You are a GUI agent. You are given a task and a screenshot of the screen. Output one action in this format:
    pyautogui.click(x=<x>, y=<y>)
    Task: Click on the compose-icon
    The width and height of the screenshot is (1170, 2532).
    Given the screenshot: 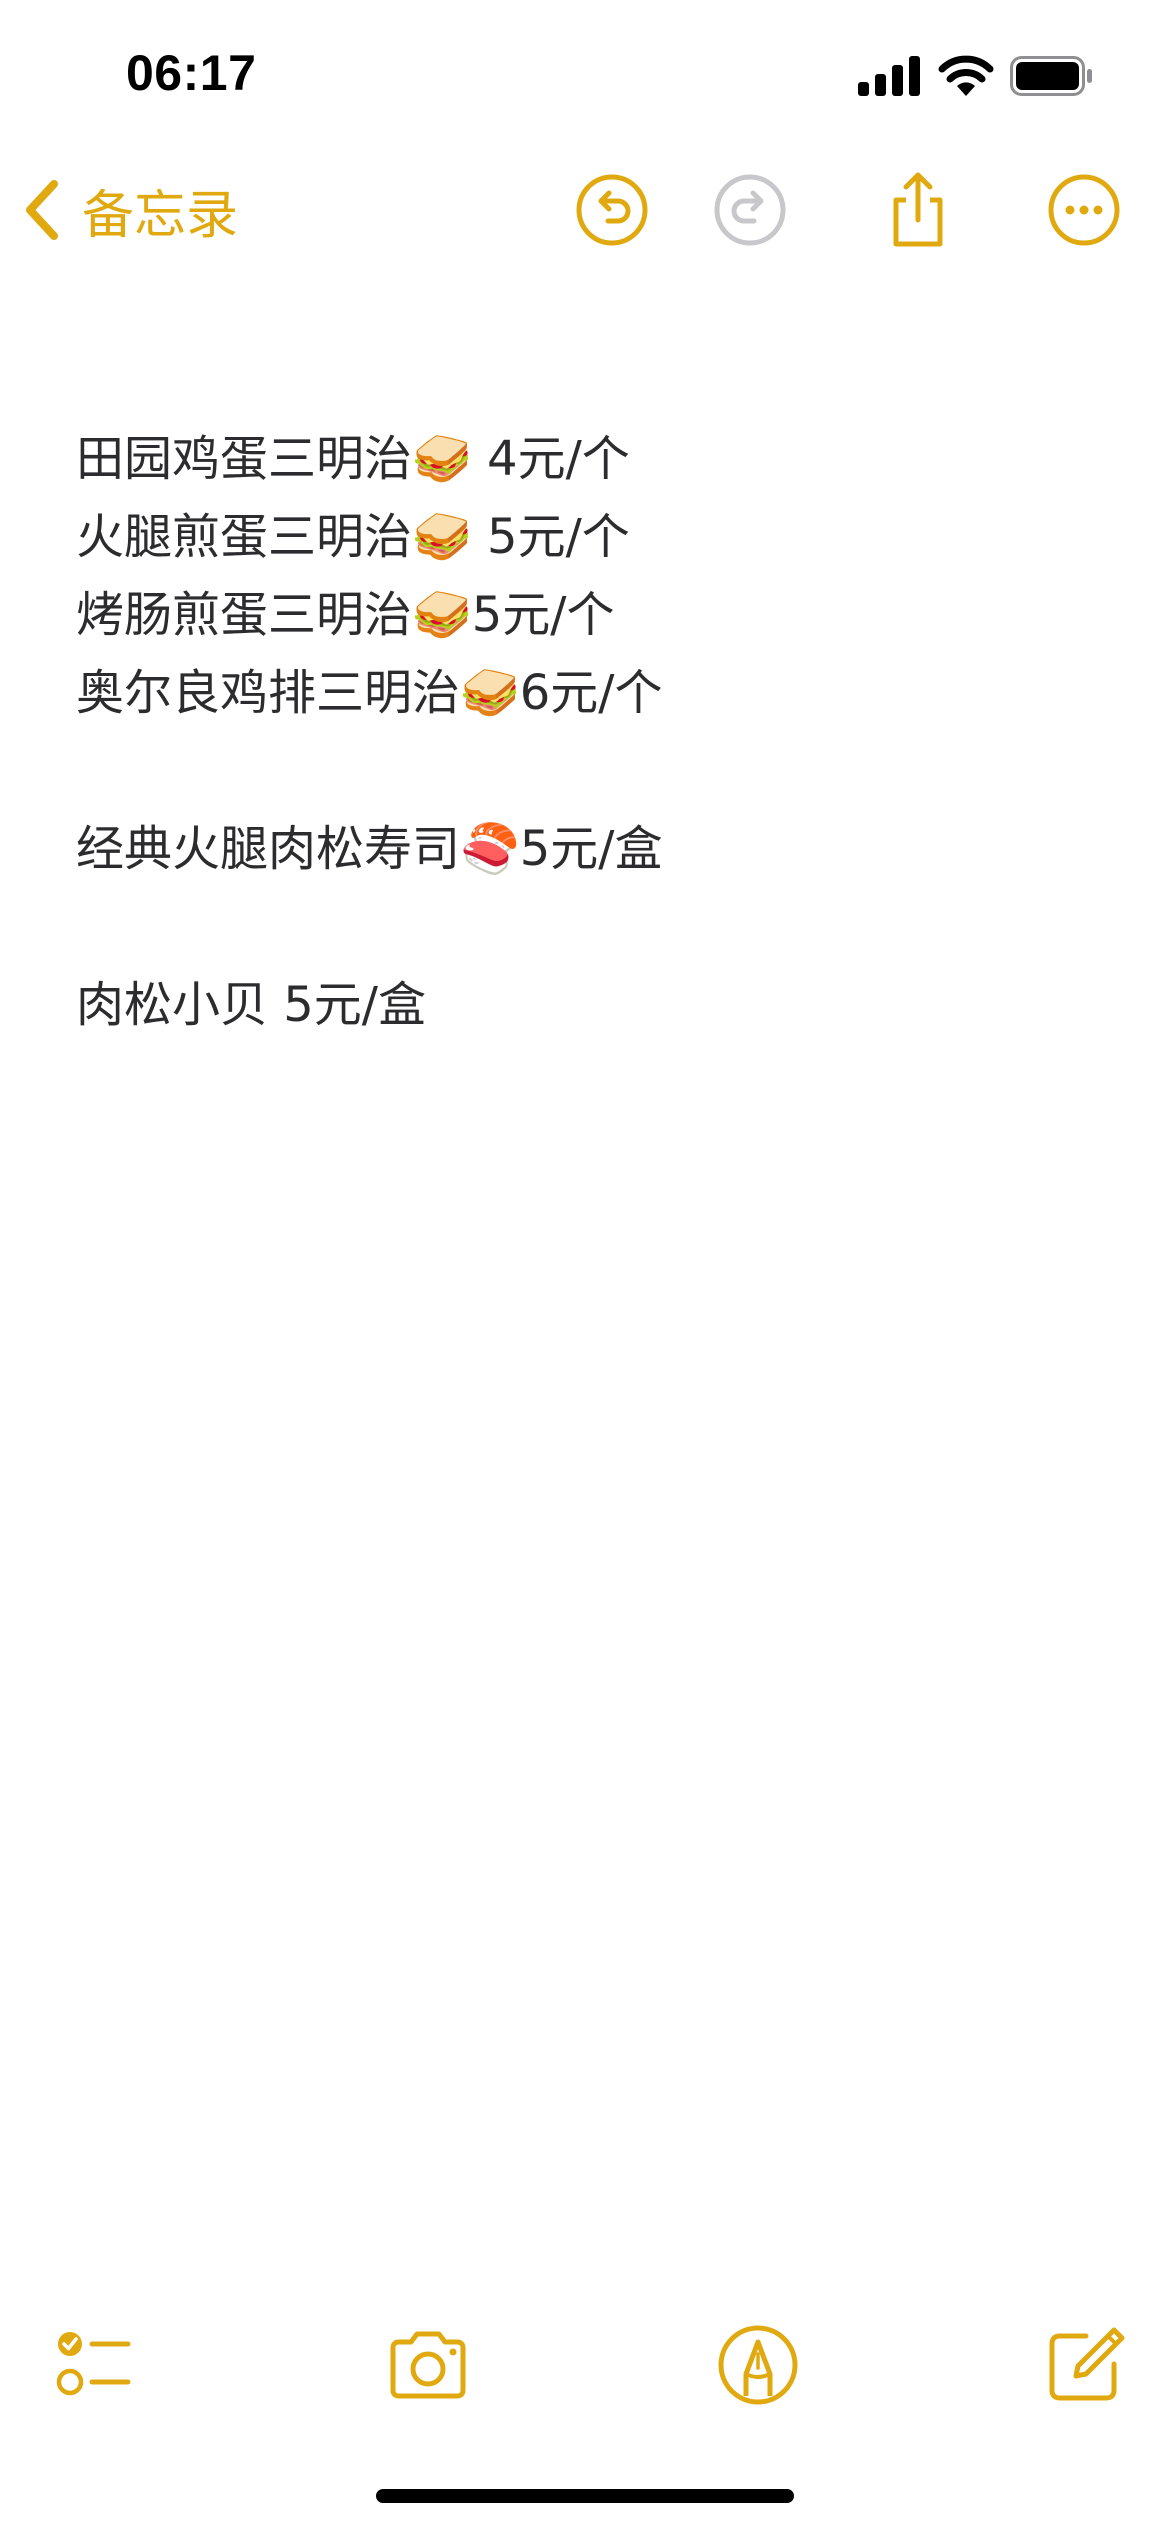 What is the action you would take?
    pyautogui.click(x=1087, y=2364)
    